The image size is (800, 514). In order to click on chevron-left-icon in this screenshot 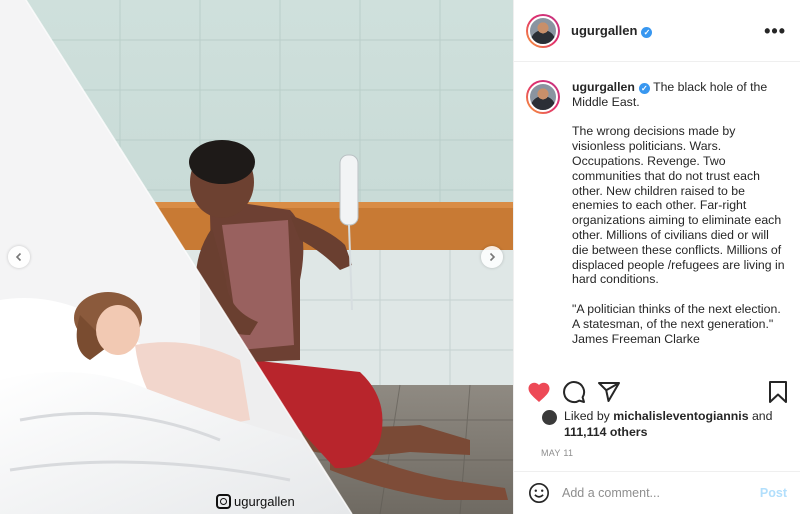, I will do `click(18, 257)`.